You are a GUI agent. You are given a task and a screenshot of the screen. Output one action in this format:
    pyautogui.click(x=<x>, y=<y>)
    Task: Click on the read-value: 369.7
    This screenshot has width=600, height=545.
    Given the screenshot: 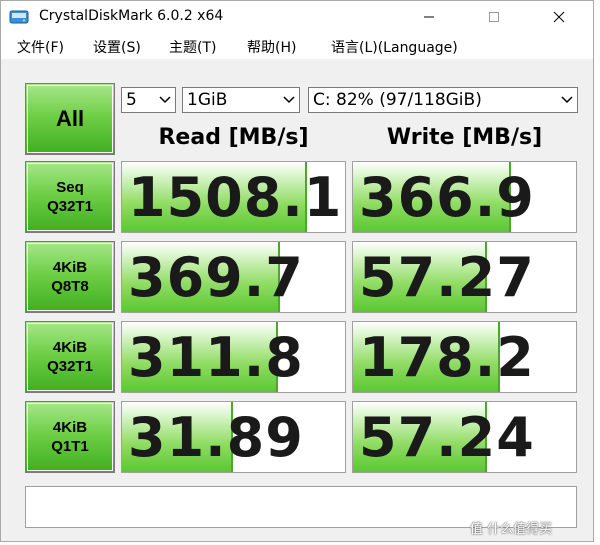 What is the action you would take?
    pyautogui.click(x=216, y=277)
    